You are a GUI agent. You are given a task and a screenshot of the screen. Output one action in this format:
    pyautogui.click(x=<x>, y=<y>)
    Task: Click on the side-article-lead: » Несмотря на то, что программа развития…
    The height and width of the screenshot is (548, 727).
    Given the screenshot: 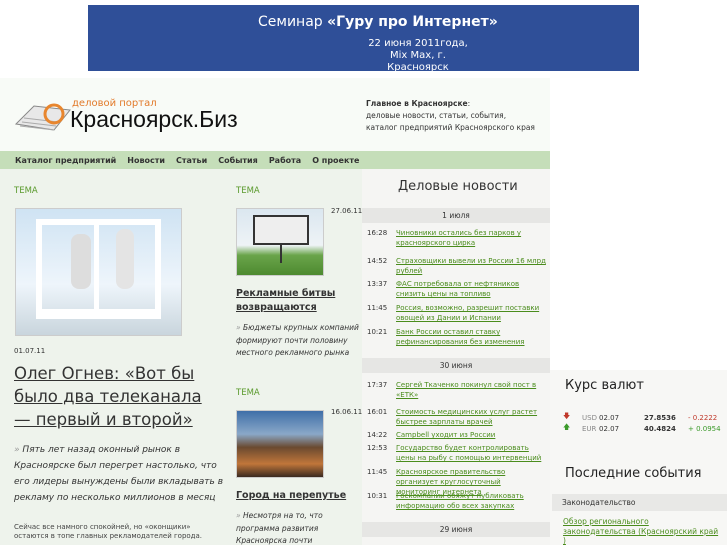 What is the action you would take?
    pyautogui.click(x=279, y=528)
    